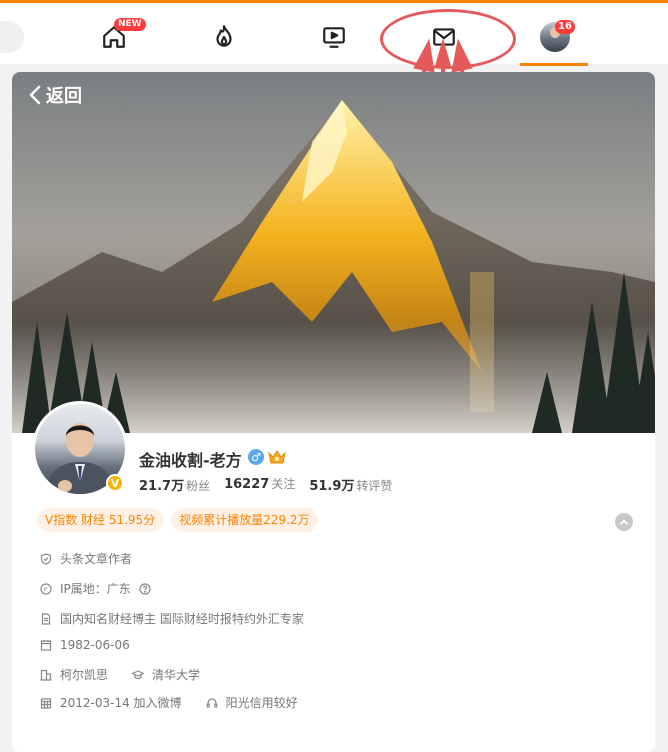 Image resolution: width=668 pixels, height=752 pixels. I want to click on building-icon, so click(46, 675).